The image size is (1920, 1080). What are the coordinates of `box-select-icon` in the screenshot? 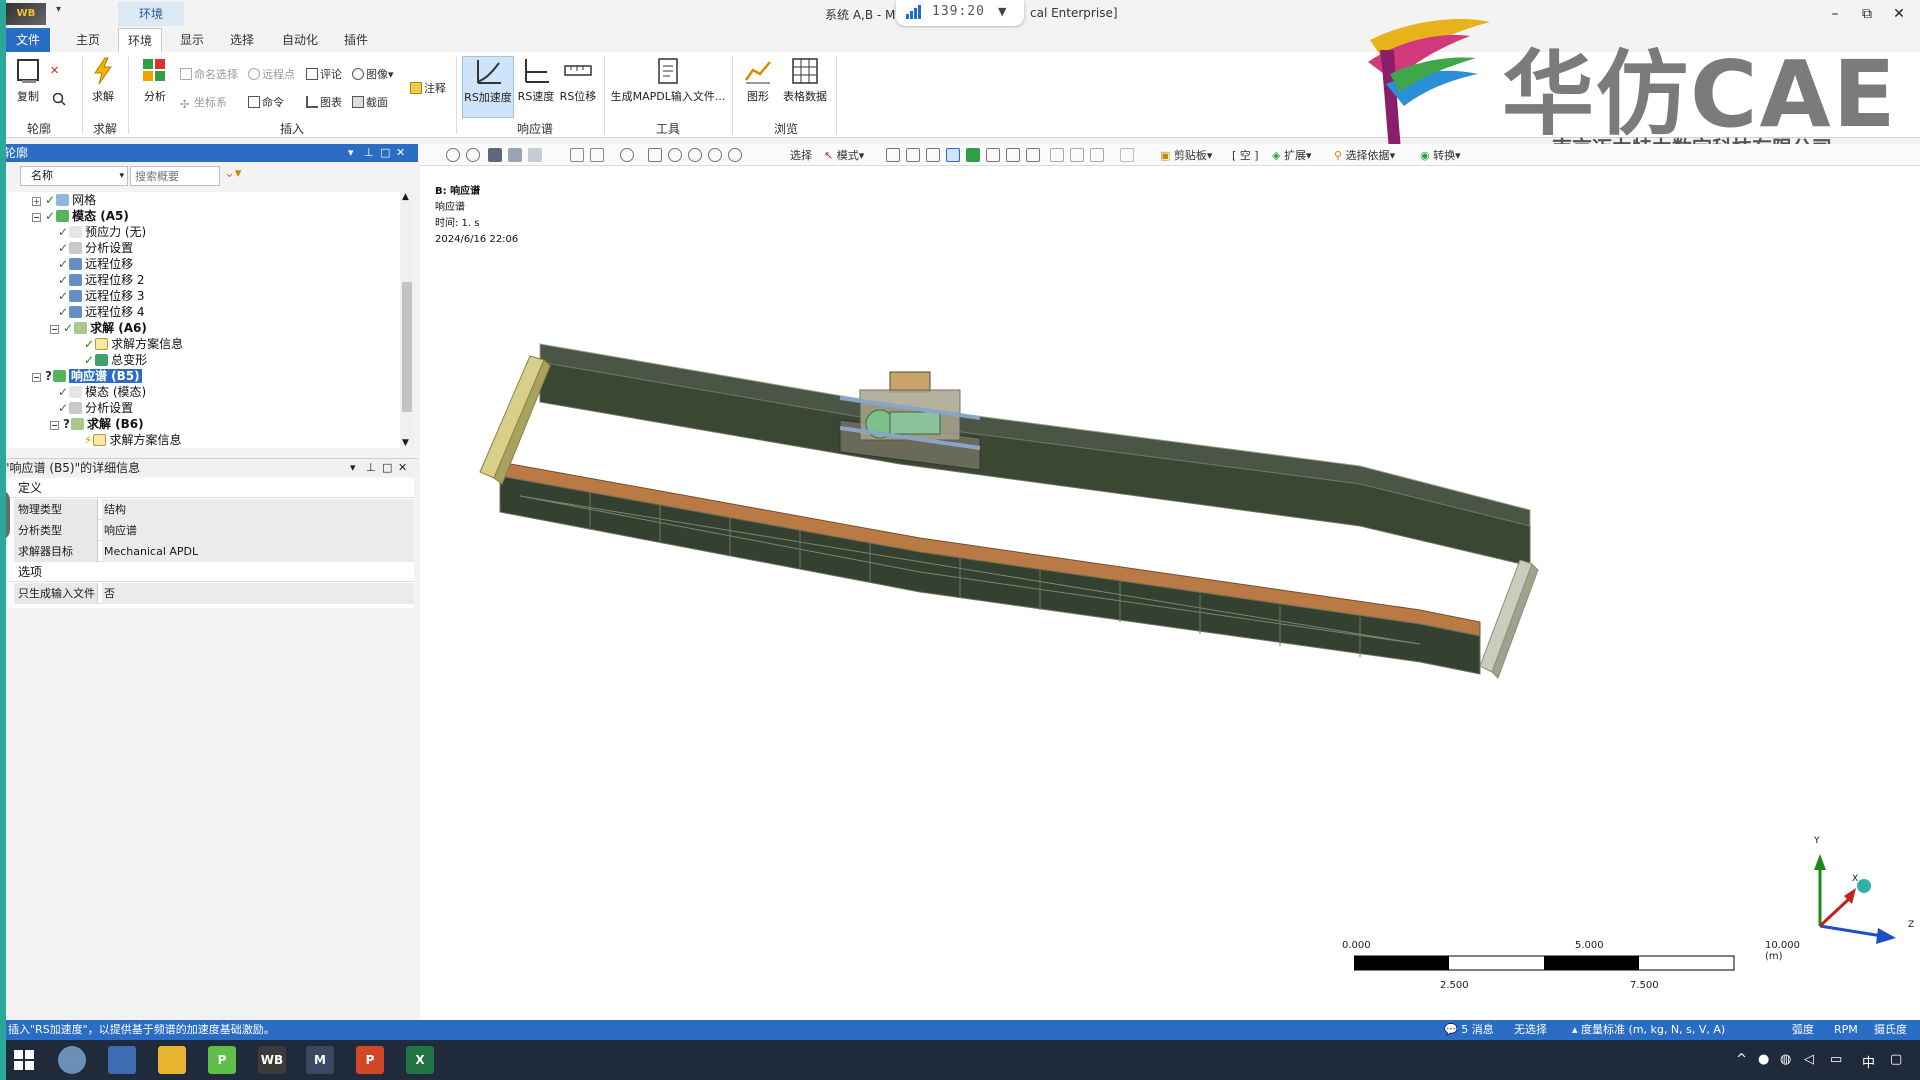 It's located at (577, 155).